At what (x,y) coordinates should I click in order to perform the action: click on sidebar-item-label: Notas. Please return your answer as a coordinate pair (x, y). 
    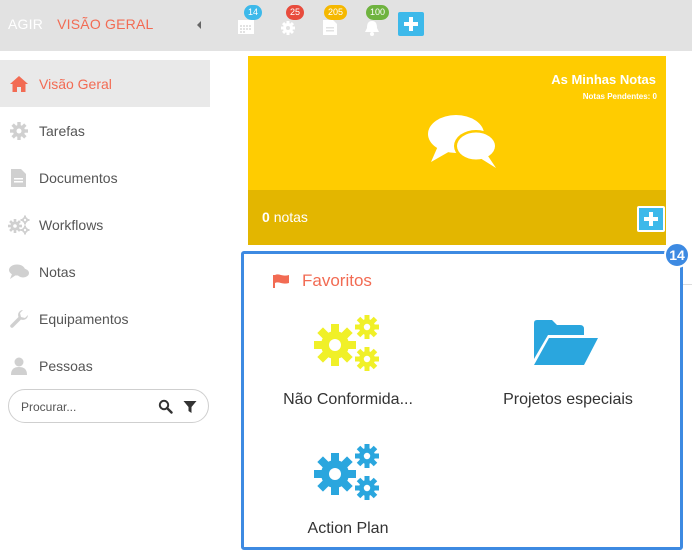
    Looking at the image, I should click on (57, 271).